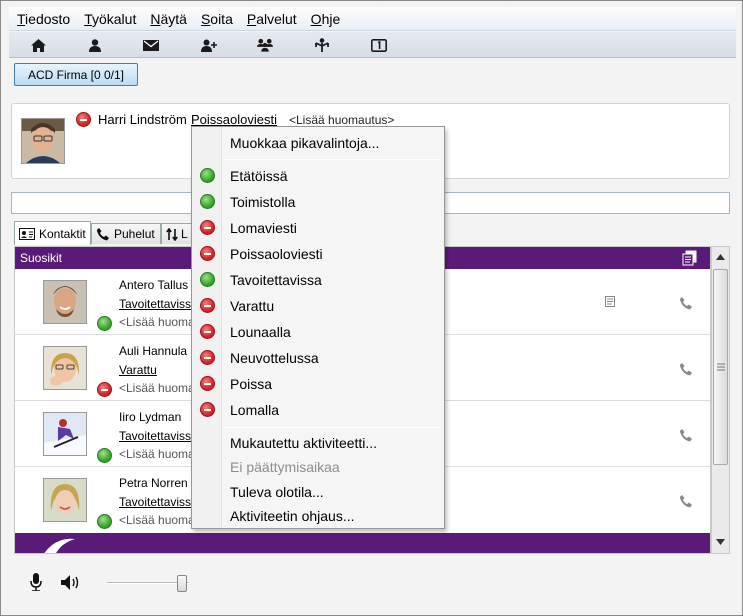  I want to click on menu-tyokalut: Työkalut, so click(110, 19).